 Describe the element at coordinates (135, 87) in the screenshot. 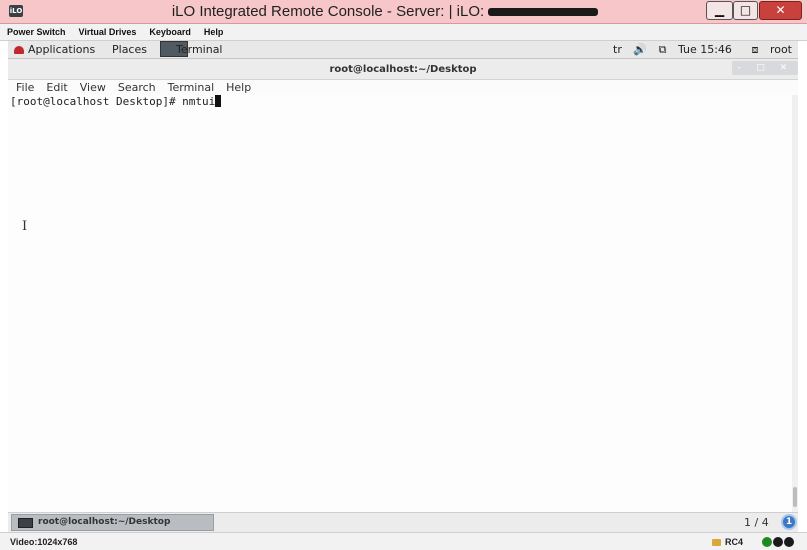

I see `terminal-menu-search: Search` at that location.